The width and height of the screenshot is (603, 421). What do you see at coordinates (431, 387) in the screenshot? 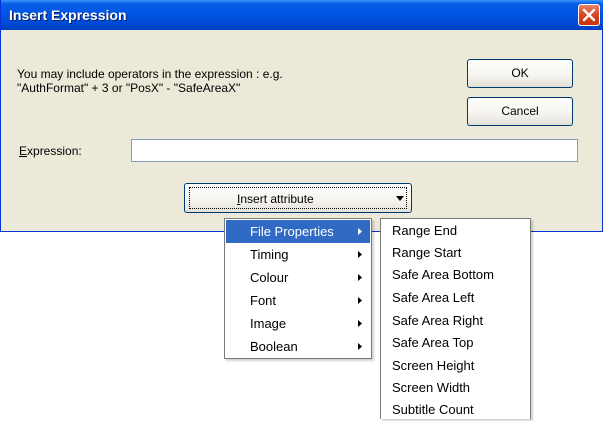
I see `submenu-item-label: Screen Width` at bounding box center [431, 387].